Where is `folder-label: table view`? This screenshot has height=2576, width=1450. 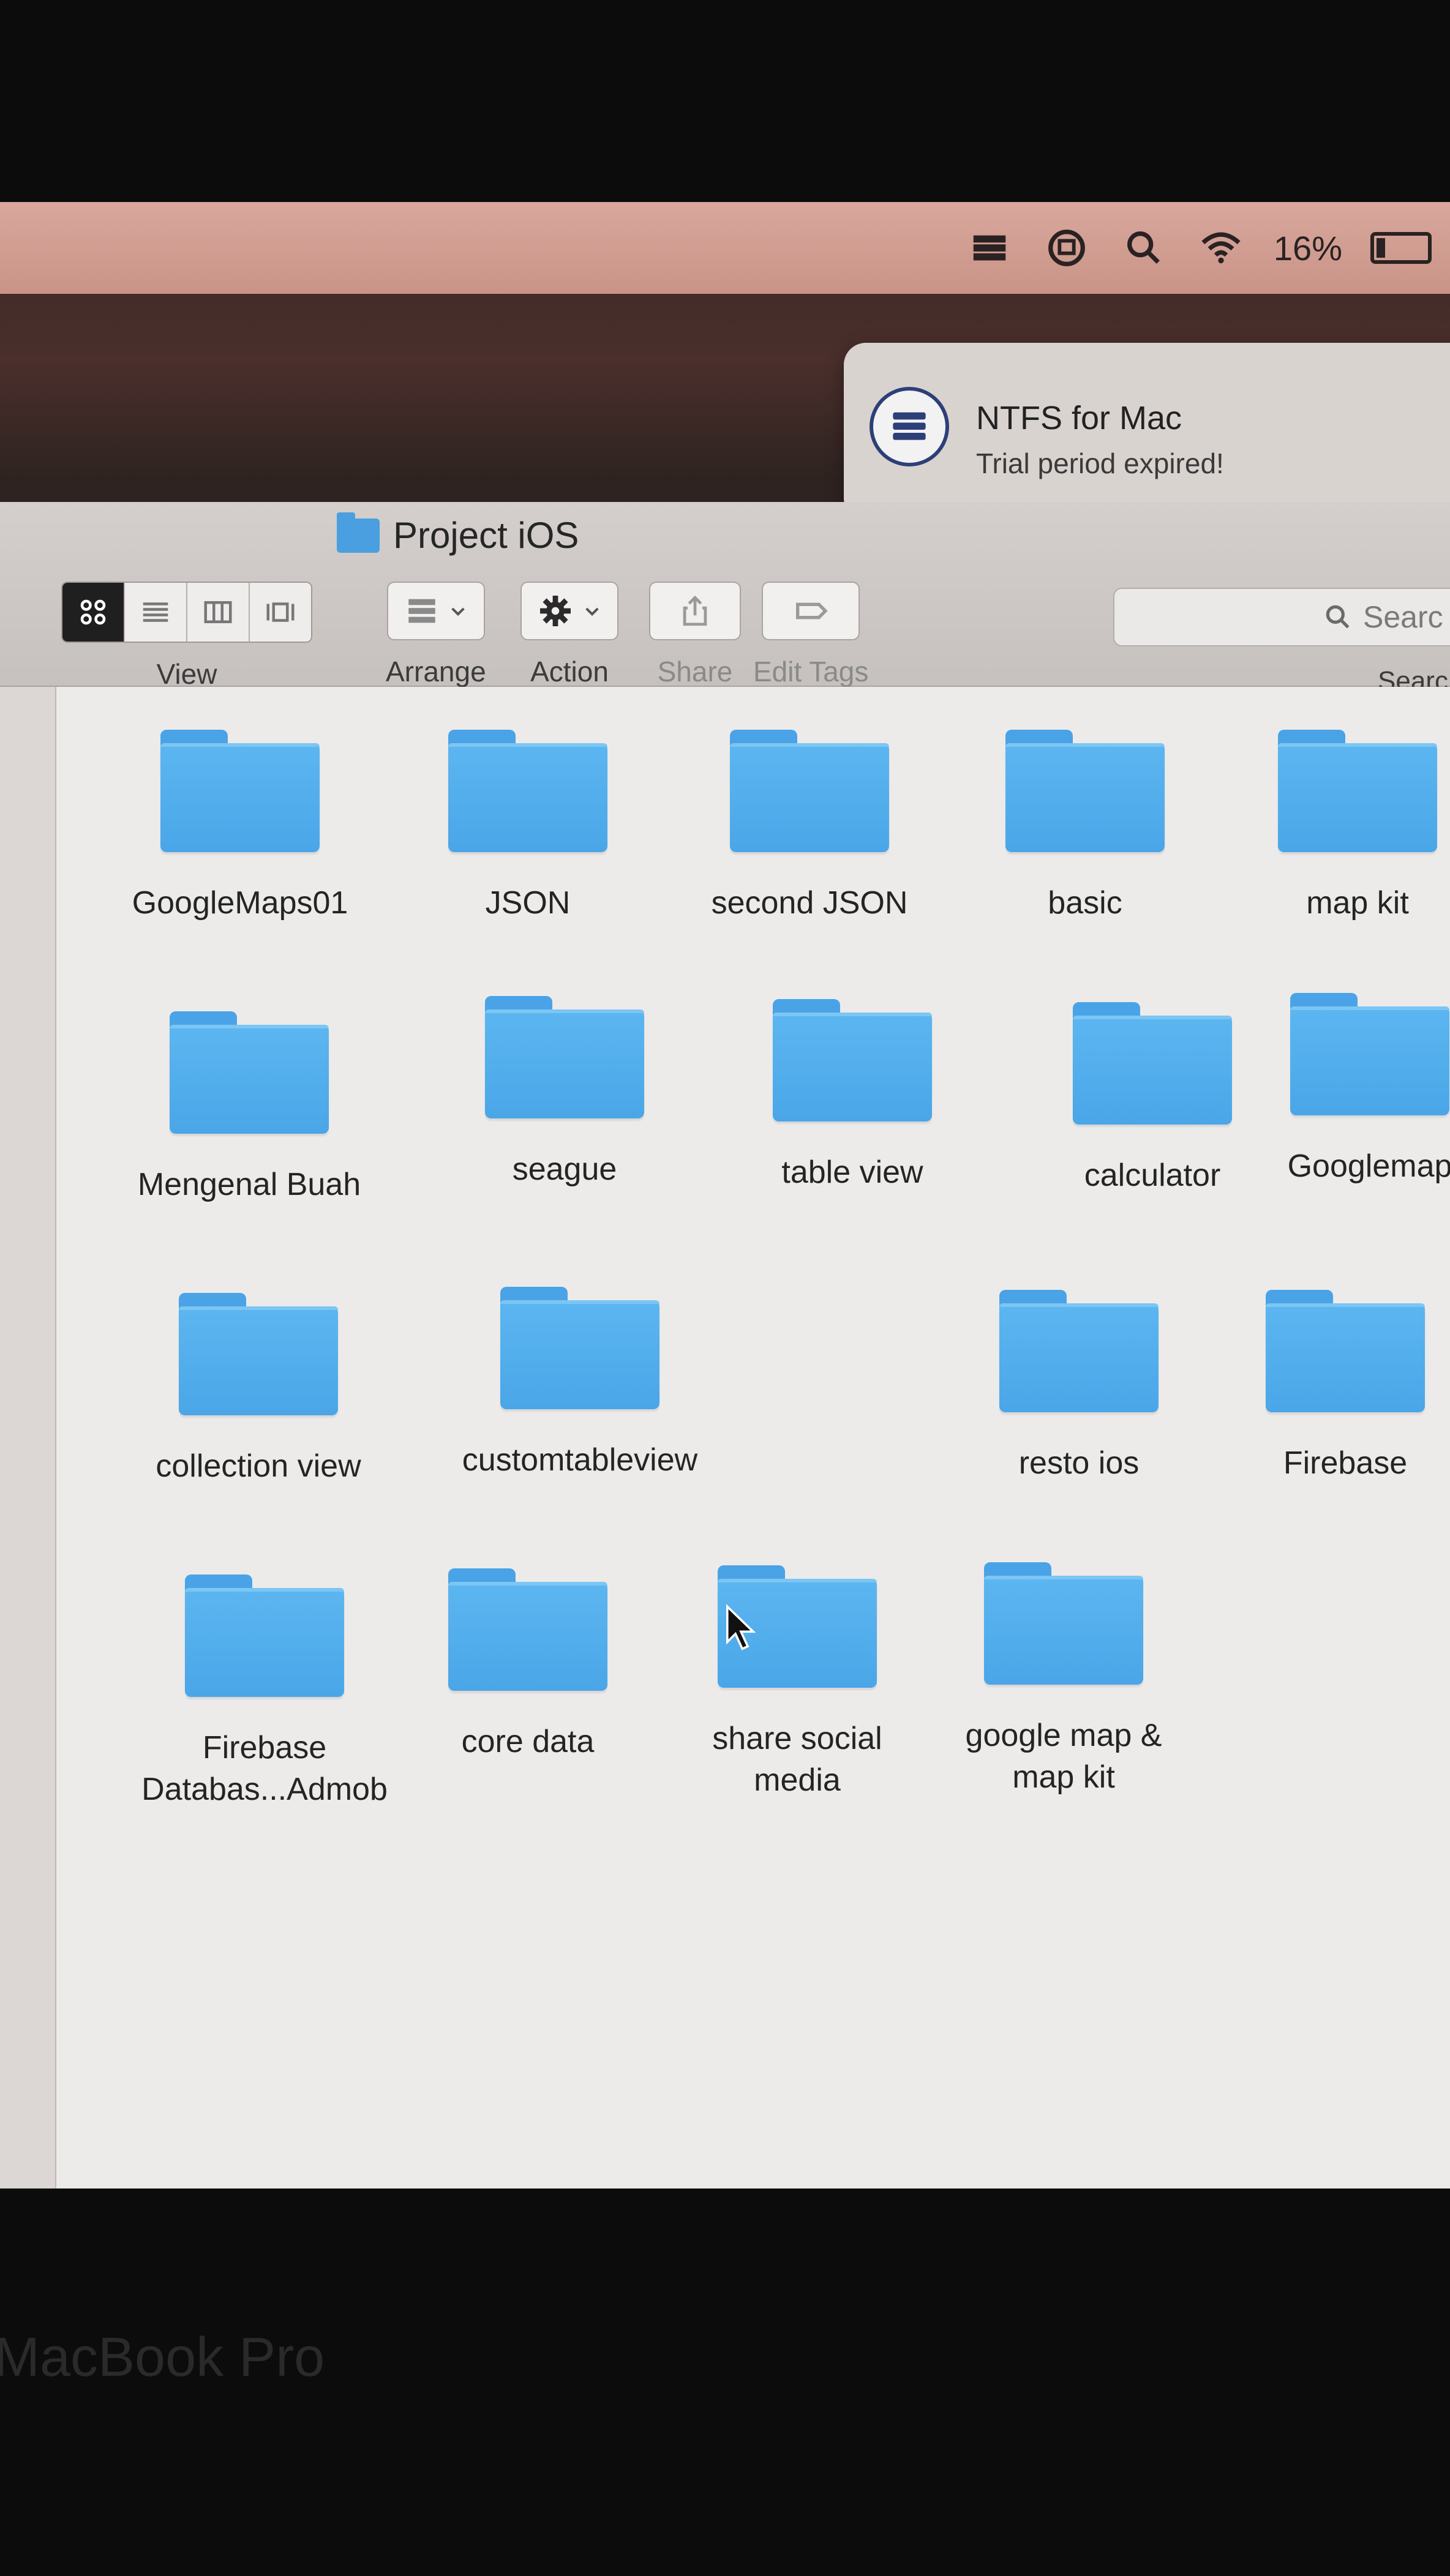
folder-label: table view is located at coordinates (852, 1172).